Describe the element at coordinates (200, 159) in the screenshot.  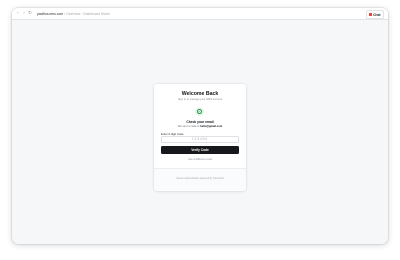
I see `different-email-link: Use a different email` at that location.